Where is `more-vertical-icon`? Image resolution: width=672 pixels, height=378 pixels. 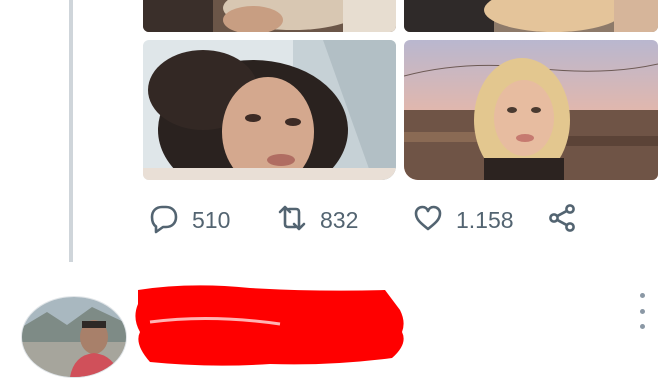 more-vertical-icon is located at coordinates (642, 311).